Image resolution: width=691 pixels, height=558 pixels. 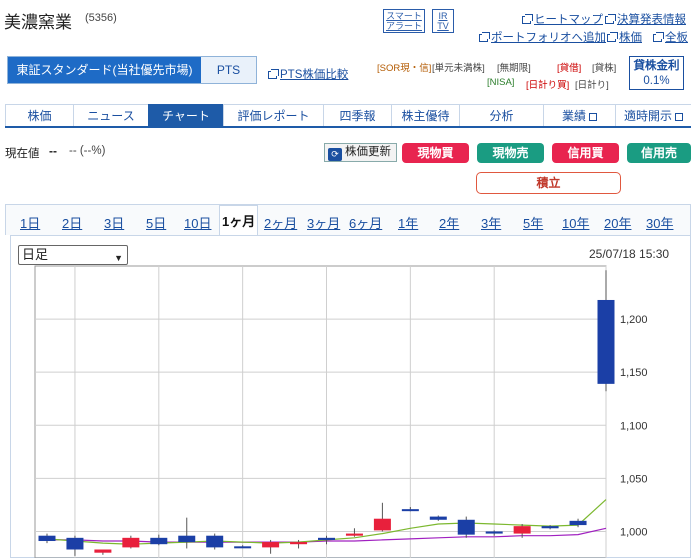 What do you see at coordinates (449, 222) in the screenshot?
I see `period-2y: 2年` at bounding box center [449, 222].